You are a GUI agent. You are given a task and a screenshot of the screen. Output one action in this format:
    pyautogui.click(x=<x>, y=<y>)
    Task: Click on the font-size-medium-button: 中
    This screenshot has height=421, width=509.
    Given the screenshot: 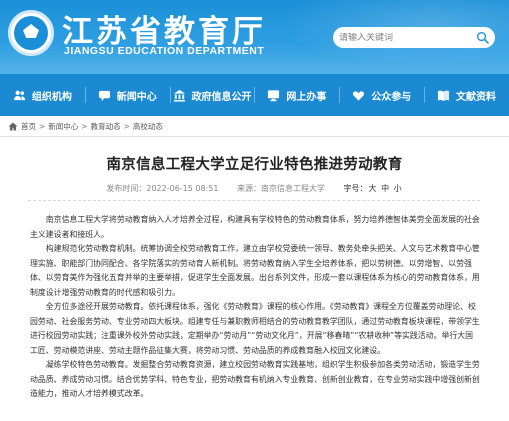 What is the action you would take?
    pyautogui.click(x=385, y=188)
    